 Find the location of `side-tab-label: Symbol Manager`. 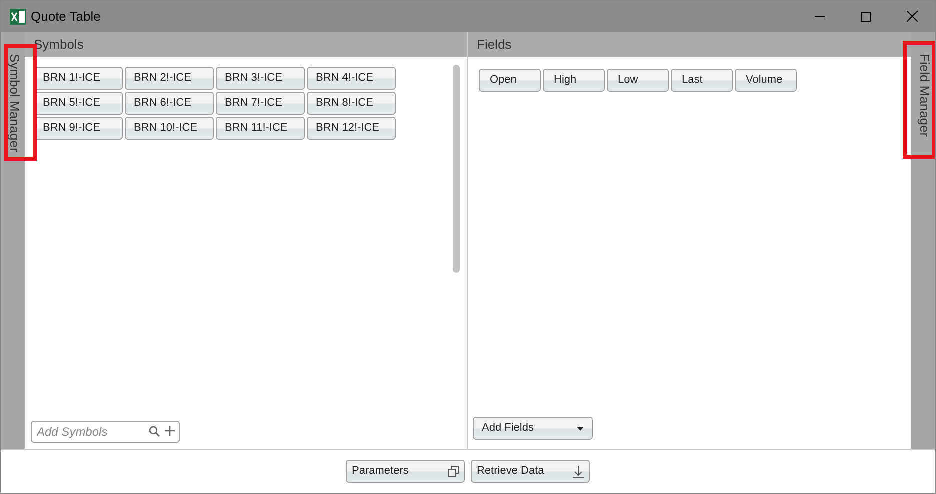

side-tab-label: Symbol Manager is located at coordinates (15, 103).